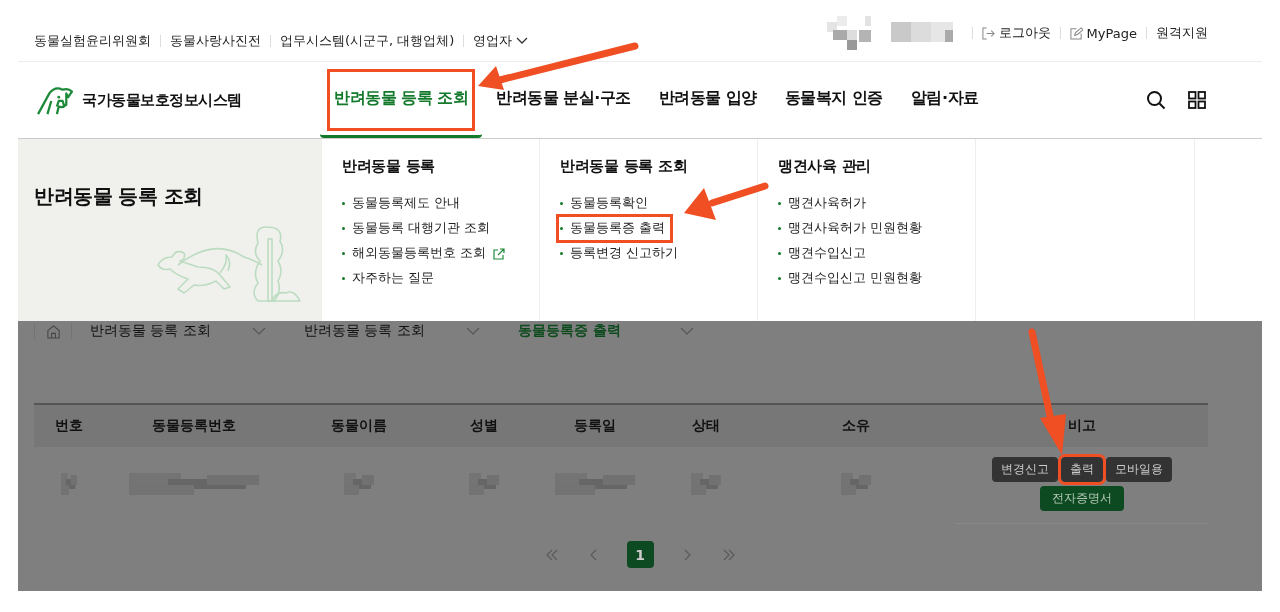 The height and width of the screenshot is (612, 1280). I want to click on menu-link: 맹견수입신고, so click(824, 253).